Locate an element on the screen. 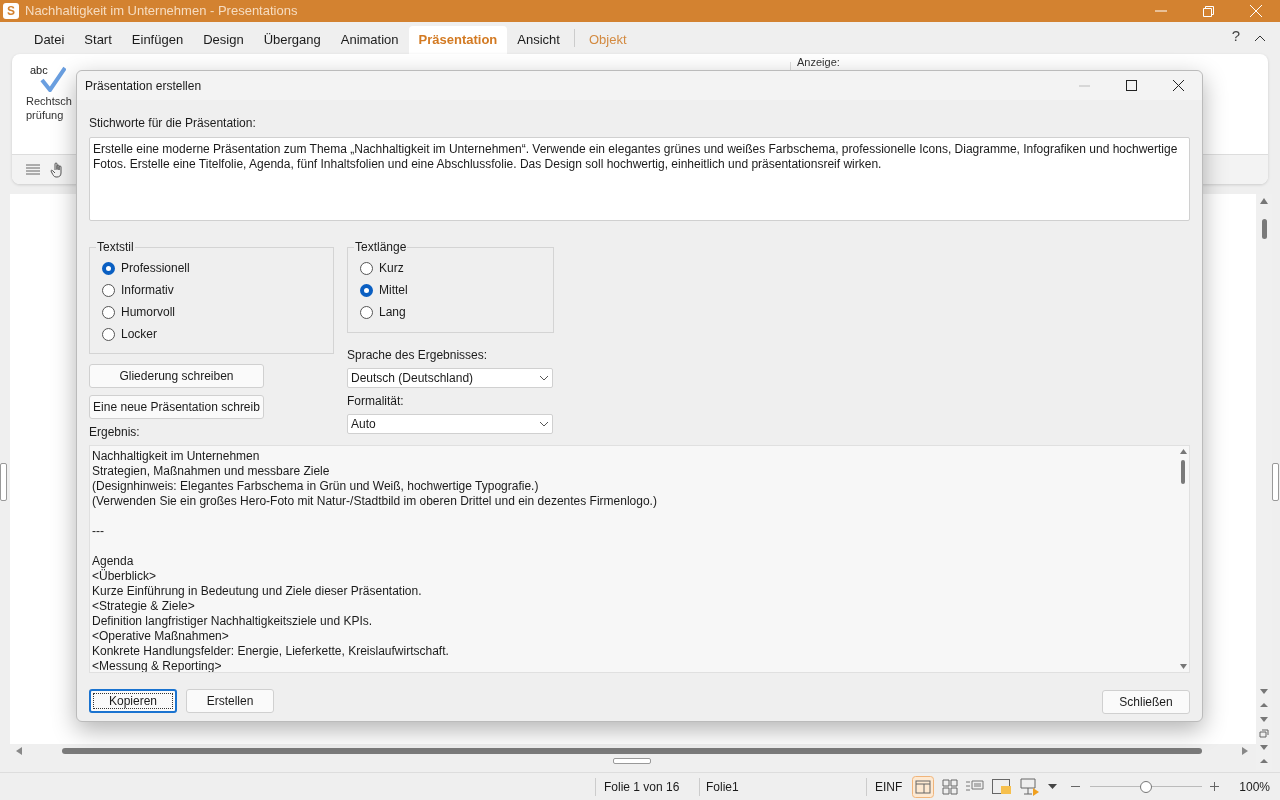 The image size is (1280, 800). zoom-slider is located at coordinates (1146, 786).